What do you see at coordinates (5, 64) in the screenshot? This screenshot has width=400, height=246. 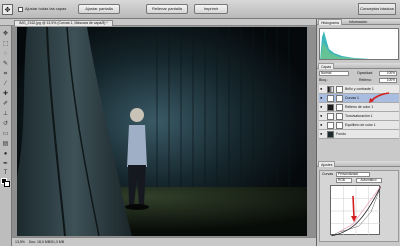 I see `quick-select-icon: ✎` at bounding box center [5, 64].